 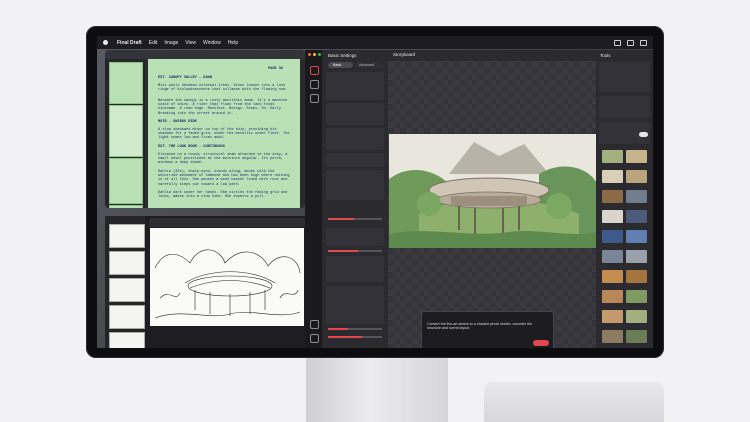 I want to click on generate-button, so click(x=541, y=343).